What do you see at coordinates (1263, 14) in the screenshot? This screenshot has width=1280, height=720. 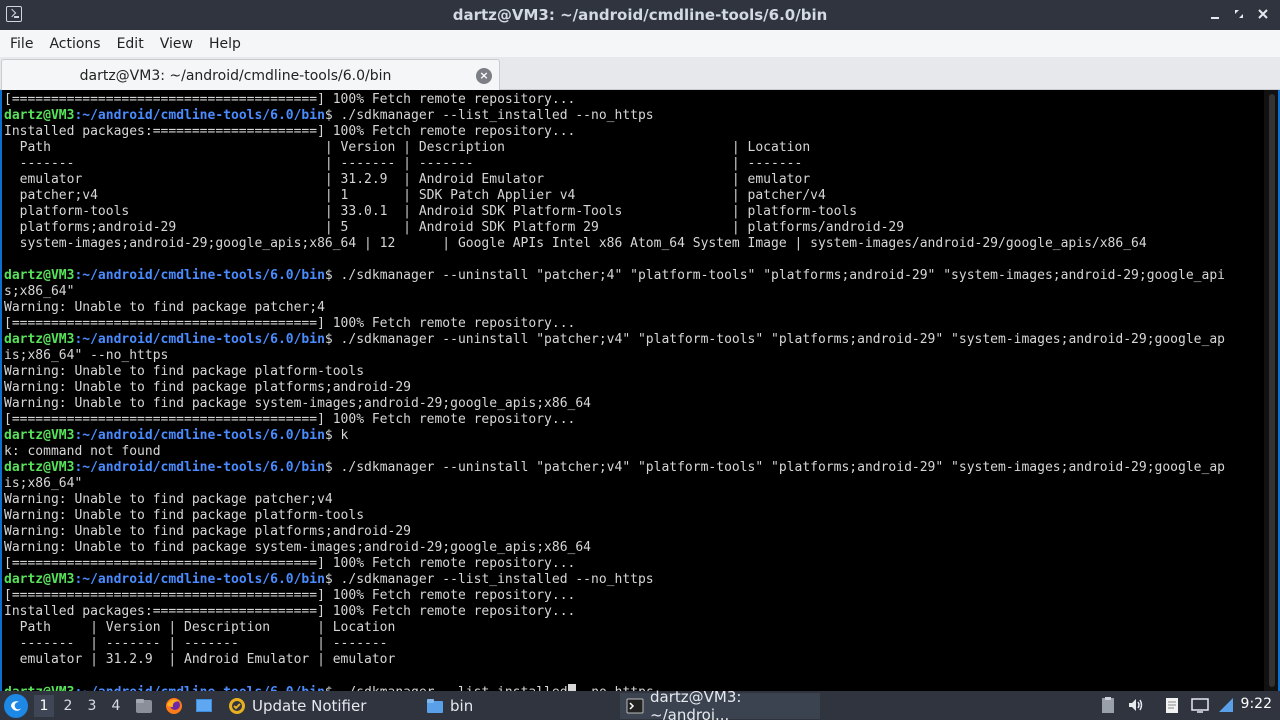 I see `close-button` at bounding box center [1263, 14].